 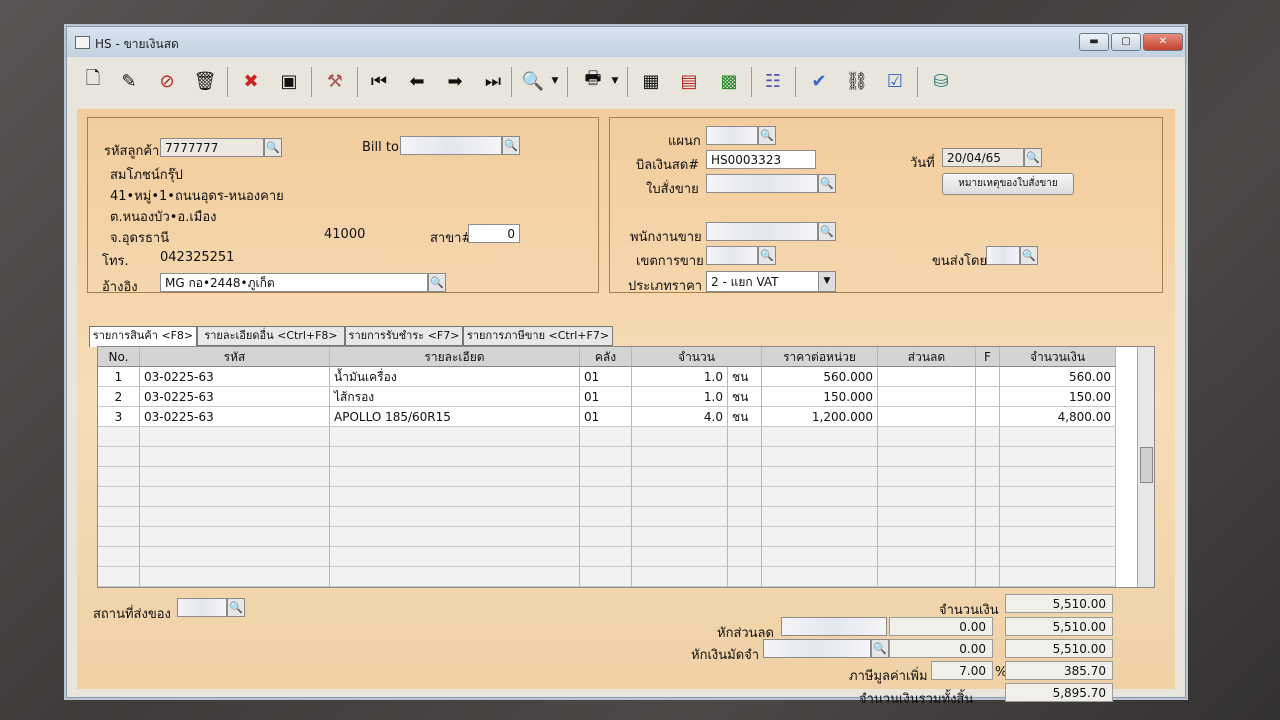 What do you see at coordinates (129, 81) in the screenshot?
I see `edit-document-icon: ✎` at bounding box center [129, 81].